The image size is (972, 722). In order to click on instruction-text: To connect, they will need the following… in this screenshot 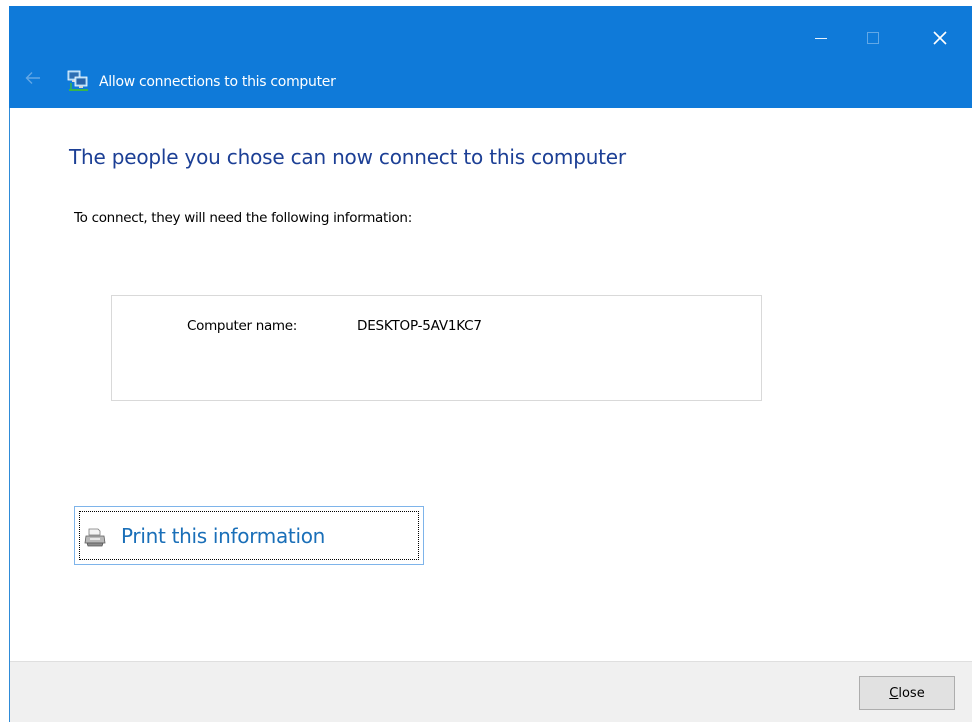, I will do `click(243, 218)`.